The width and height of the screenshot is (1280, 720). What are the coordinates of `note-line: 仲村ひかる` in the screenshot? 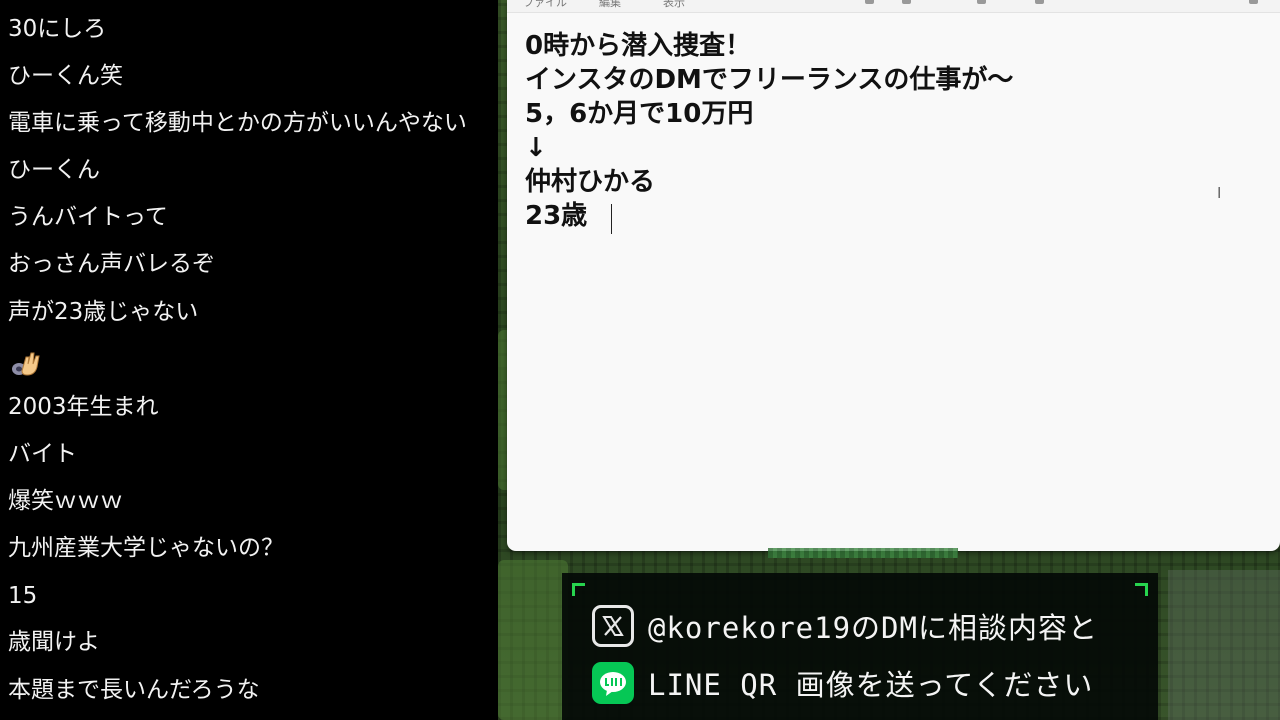 It's located at (590, 182).